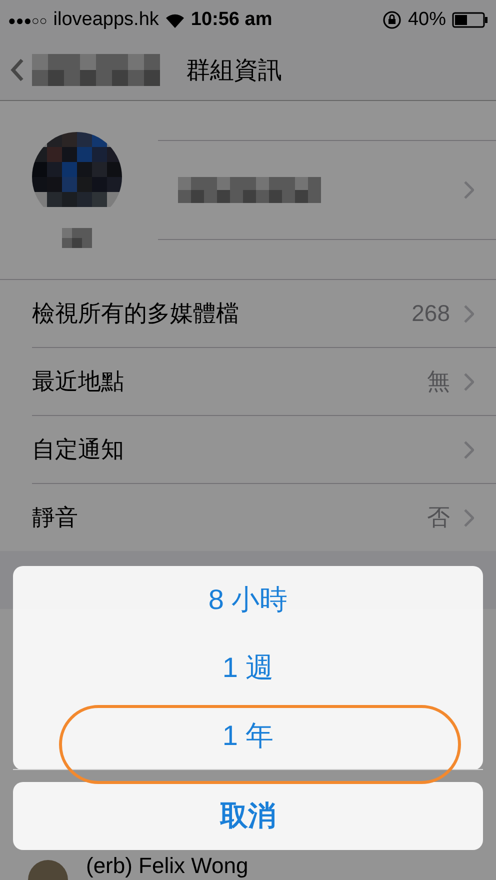  What do you see at coordinates (174, 20) in the screenshot?
I see `wifi-icon` at bounding box center [174, 20].